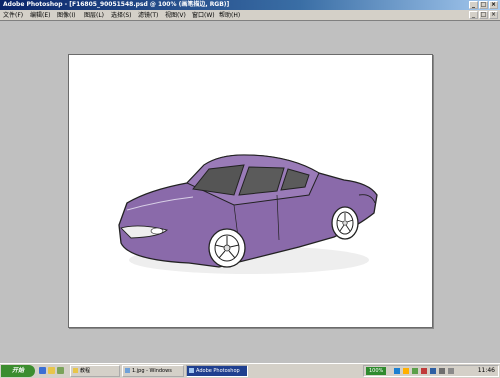 This screenshot has height=378, width=500. I want to click on clock: 11:46, so click(486, 371).